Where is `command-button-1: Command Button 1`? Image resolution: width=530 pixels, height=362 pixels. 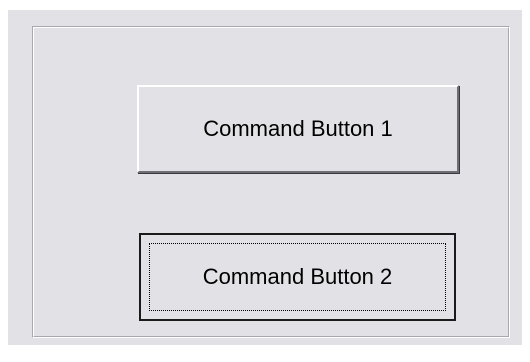
command-button-1: Command Button 1 is located at coordinates (298, 129).